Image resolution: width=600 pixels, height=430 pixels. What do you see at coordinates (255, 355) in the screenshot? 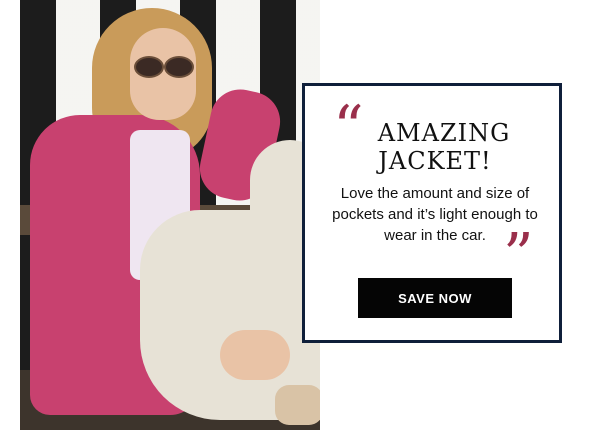
I see `model-hand` at bounding box center [255, 355].